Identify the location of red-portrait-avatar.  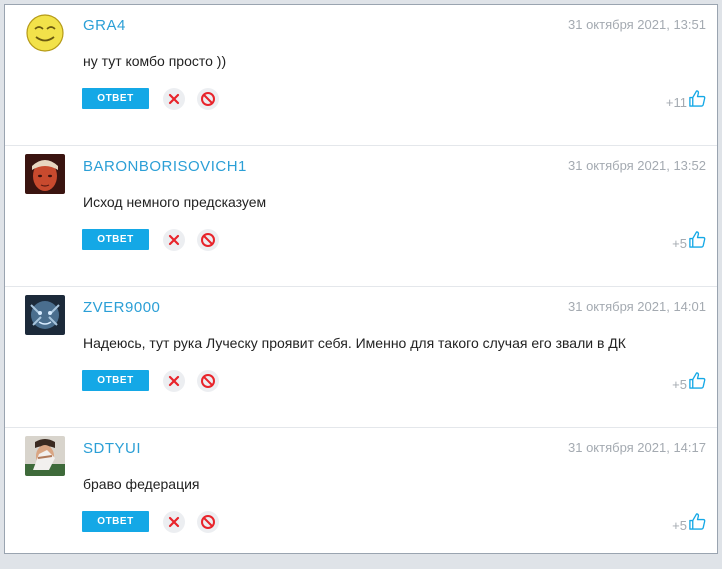
(45, 174).